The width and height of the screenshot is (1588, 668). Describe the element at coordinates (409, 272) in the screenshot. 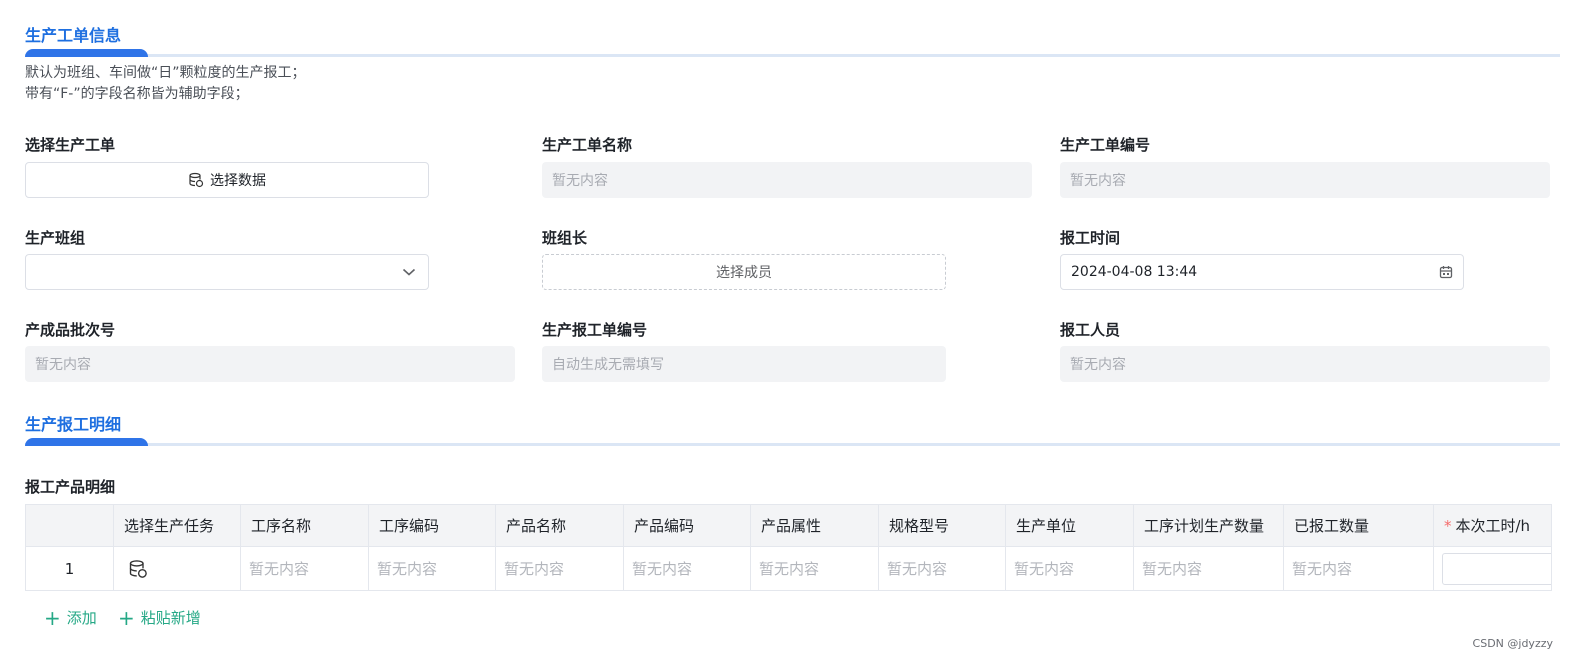

I see `chevron-down-icon` at that location.